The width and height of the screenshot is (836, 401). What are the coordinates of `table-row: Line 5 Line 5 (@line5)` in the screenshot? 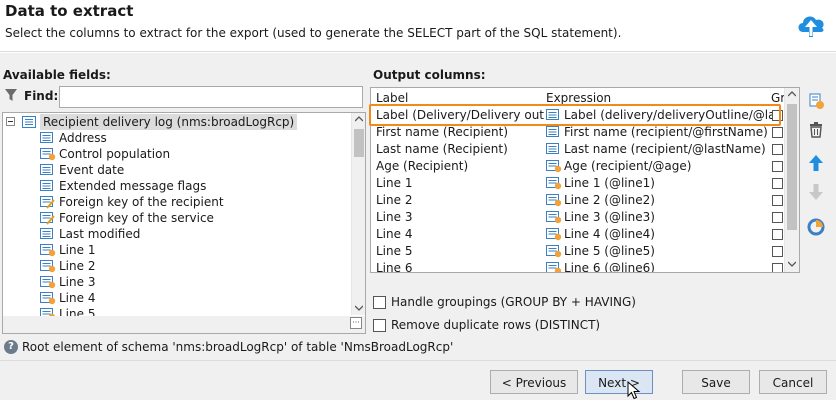 It's located at (577, 251).